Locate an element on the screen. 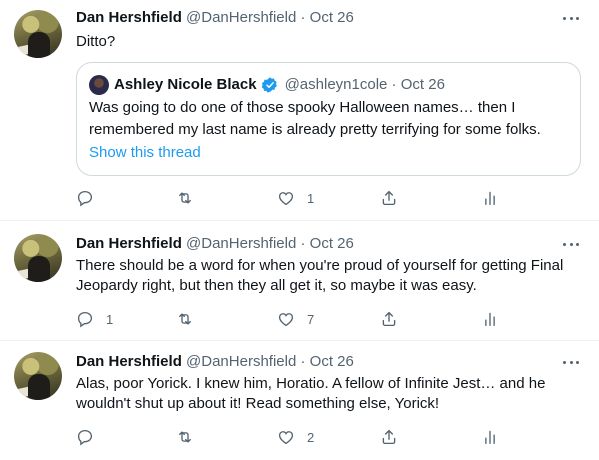  like-count: 7 is located at coordinates (311, 319).